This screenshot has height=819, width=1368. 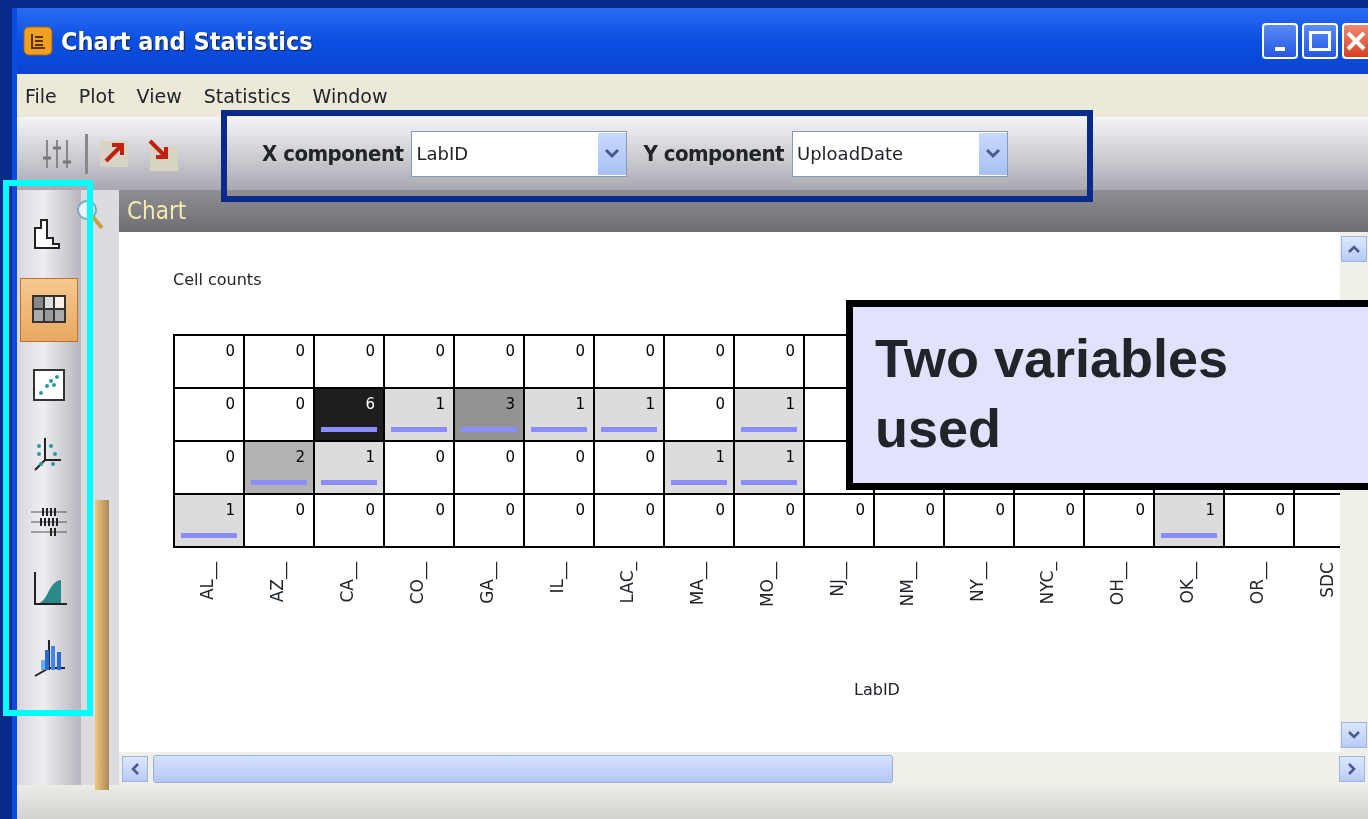 I want to click on scroll-left-button, so click(x=135, y=768).